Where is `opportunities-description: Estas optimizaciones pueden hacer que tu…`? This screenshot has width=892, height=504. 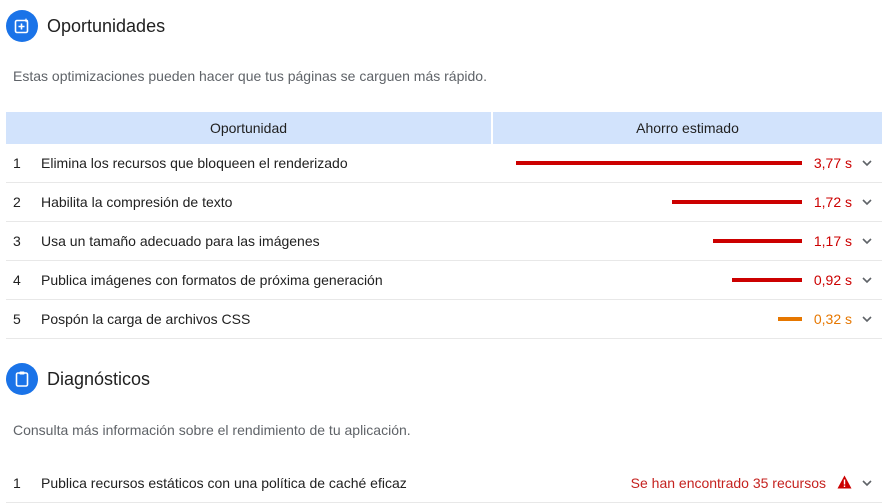 opportunities-description: Estas optimizaciones pueden hacer que tu… is located at coordinates (250, 76).